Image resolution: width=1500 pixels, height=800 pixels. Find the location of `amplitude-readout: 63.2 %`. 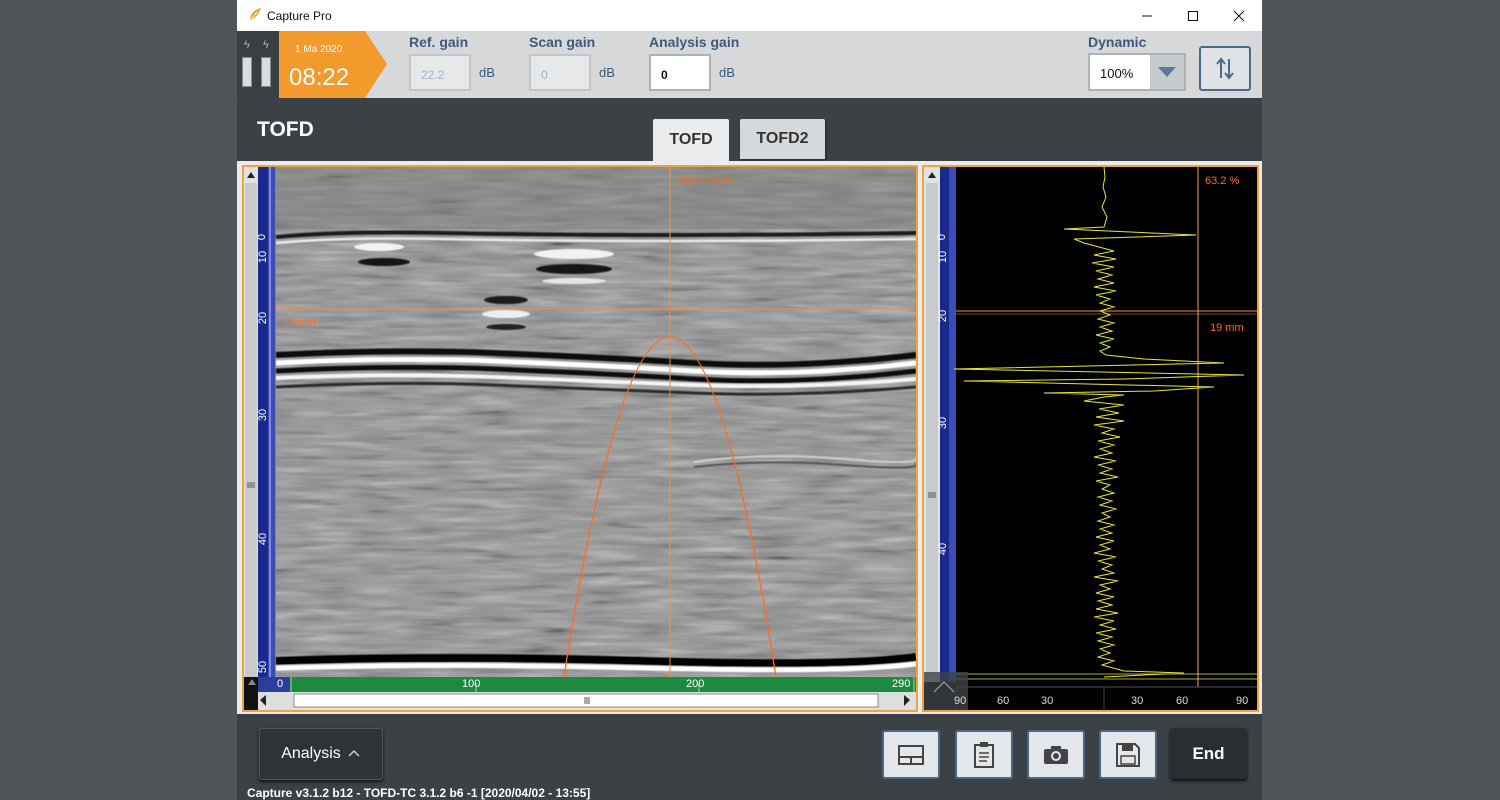

amplitude-readout: 63.2 % is located at coordinates (1222, 181).